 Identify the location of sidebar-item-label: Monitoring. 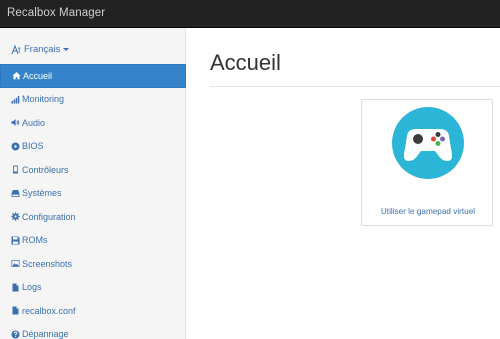
(43, 99).